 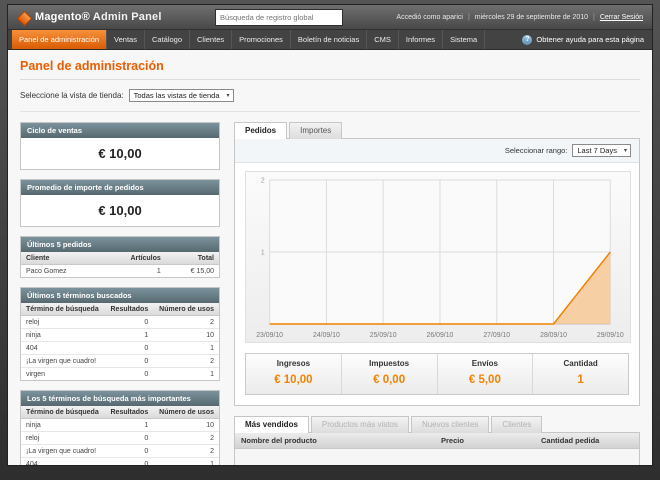 What do you see at coordinates (168, 39) in the screenshot?
I see `nav-item-catalogo: Catálogo` at bounding box center [168, 39].